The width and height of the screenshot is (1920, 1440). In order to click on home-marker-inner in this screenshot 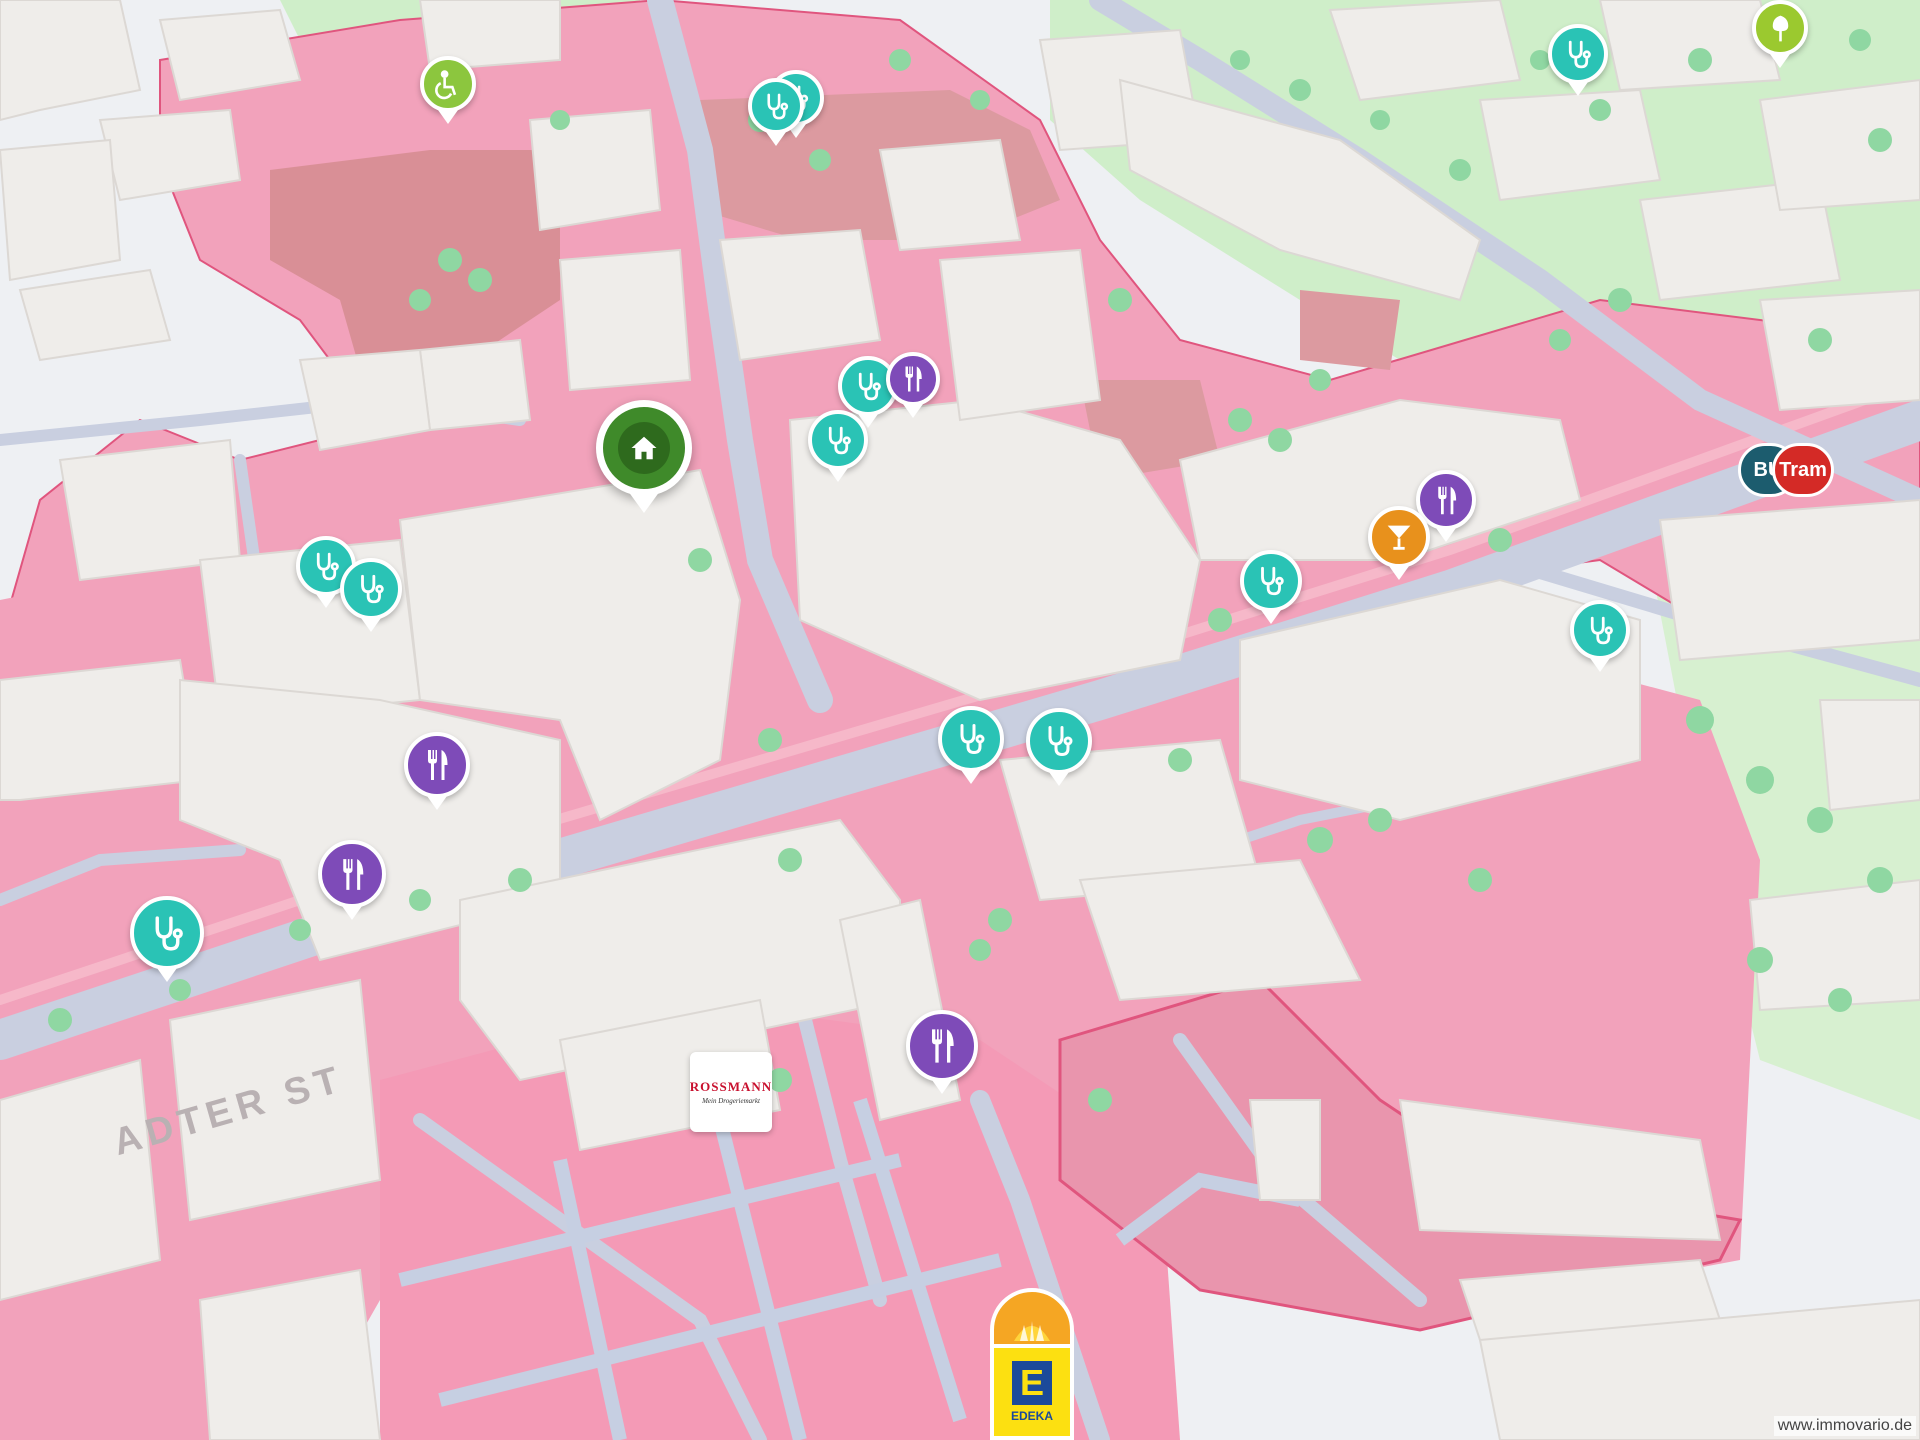, I will do `click(644, 448)`.